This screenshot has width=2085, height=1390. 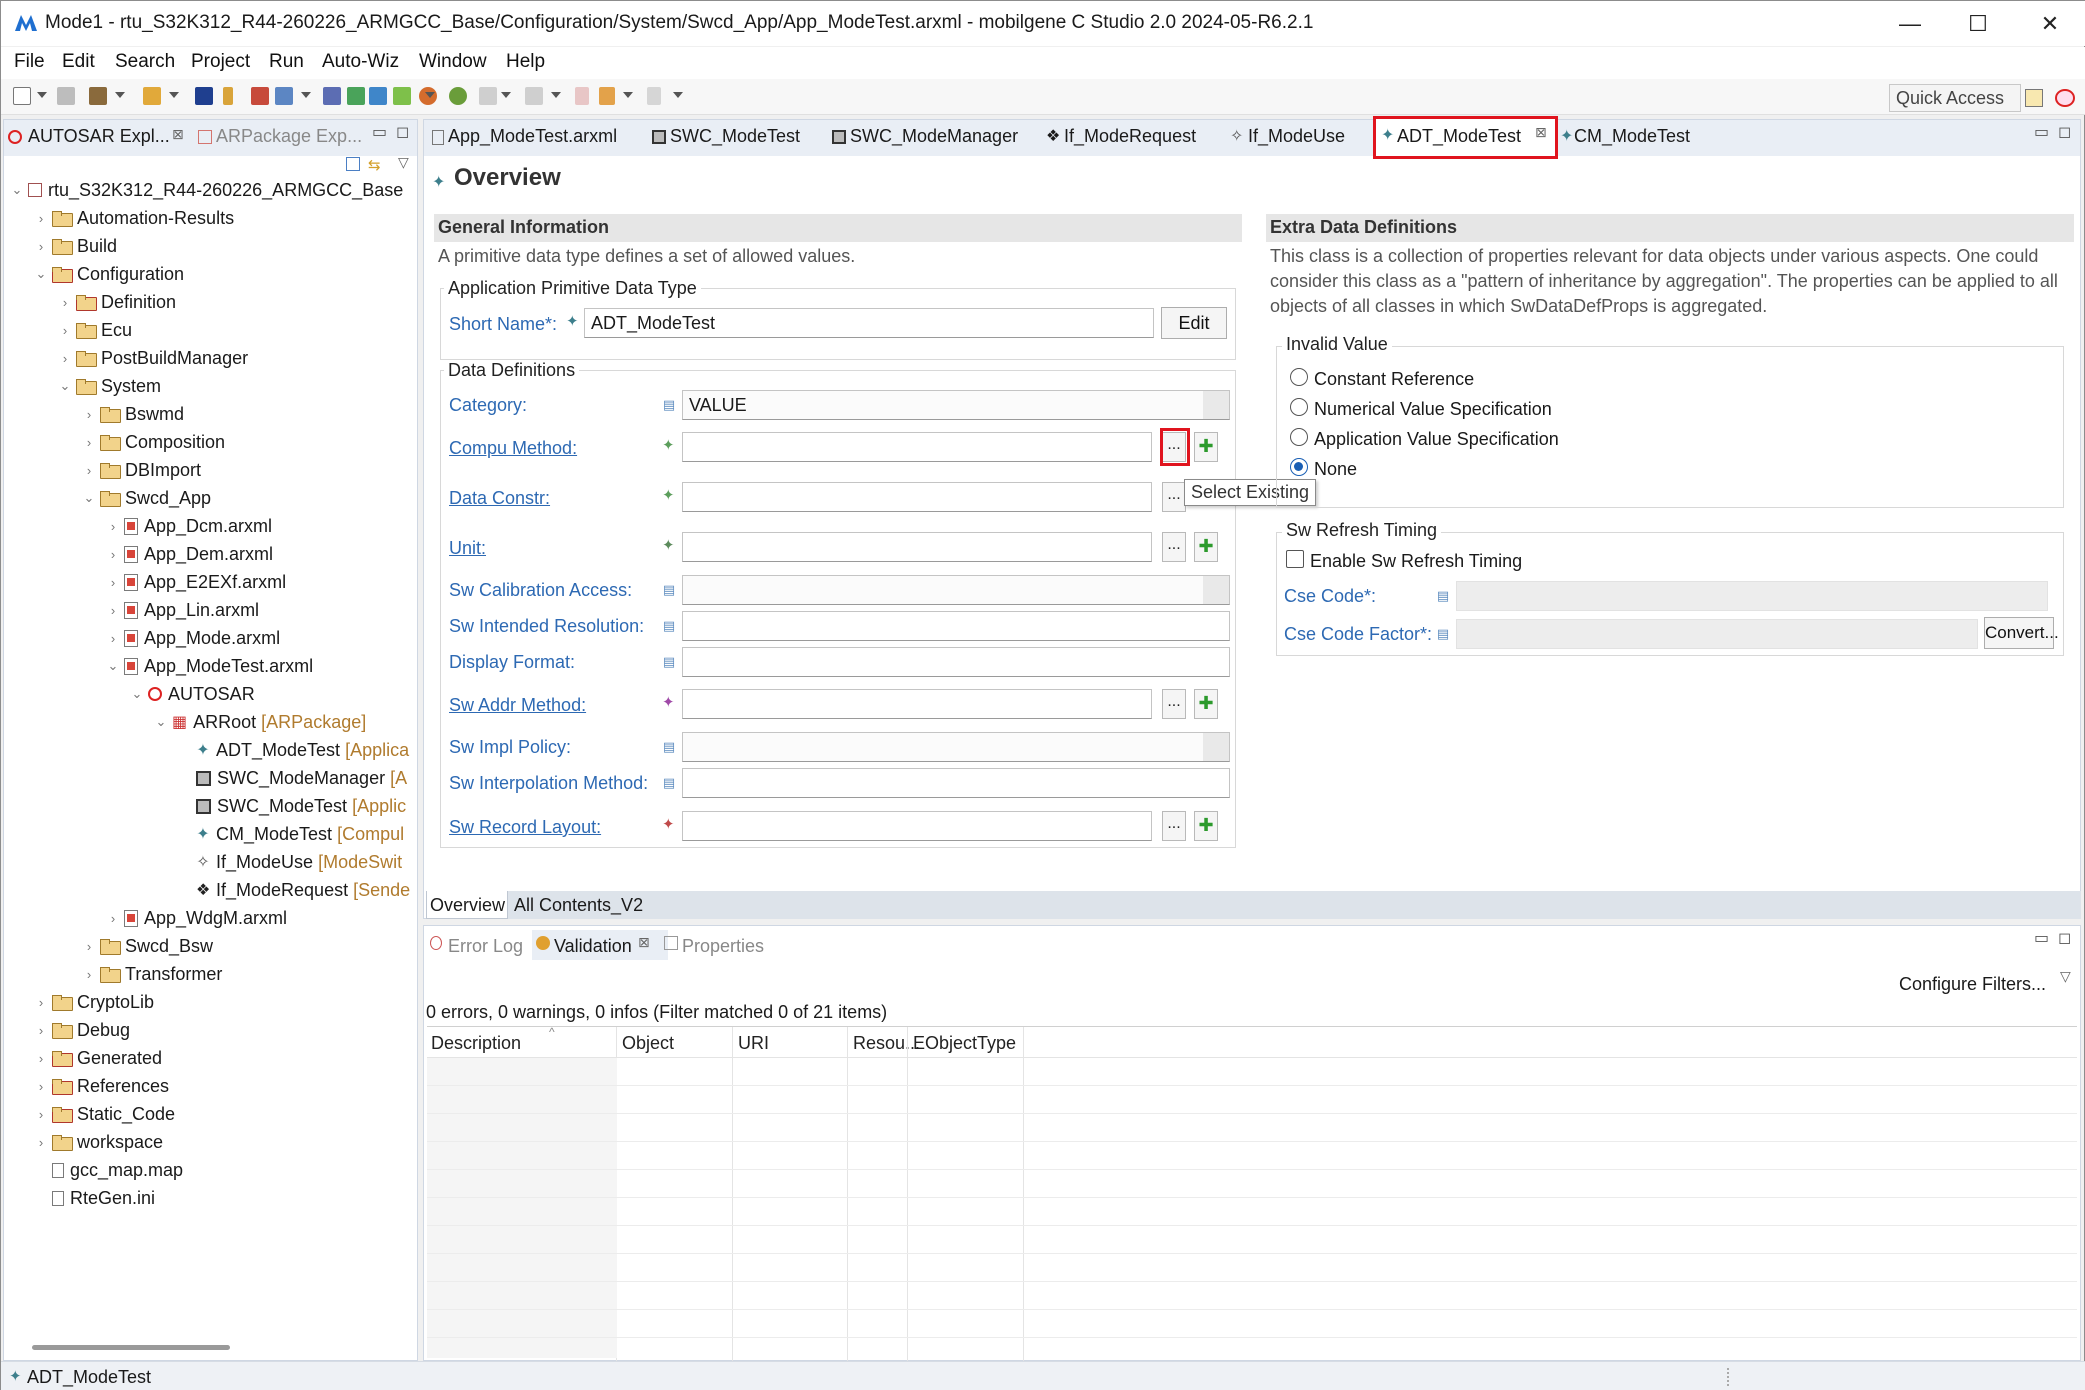 What do you see at coordinates (735, 136) in the screenshot?
I see `tab-swc-modetest: SWC_ModeTest` at bounding box center [735, 136].